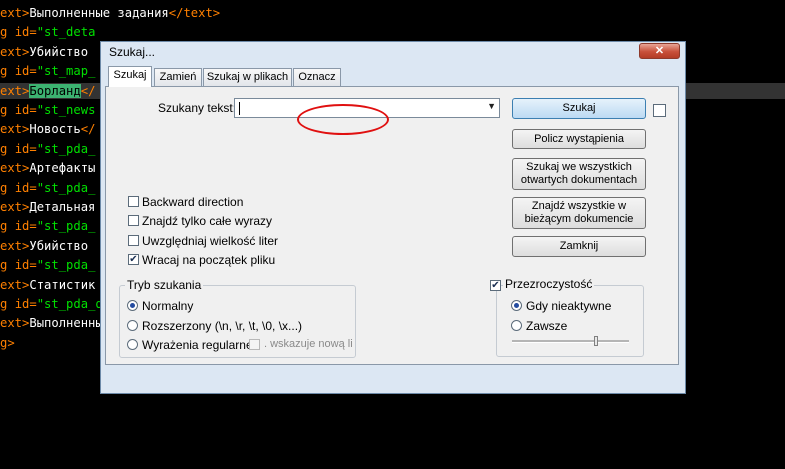 The height and width of the screenshot is (469, 785). I want to click on count-button: Policz wystąpienia, so click(579, 139).